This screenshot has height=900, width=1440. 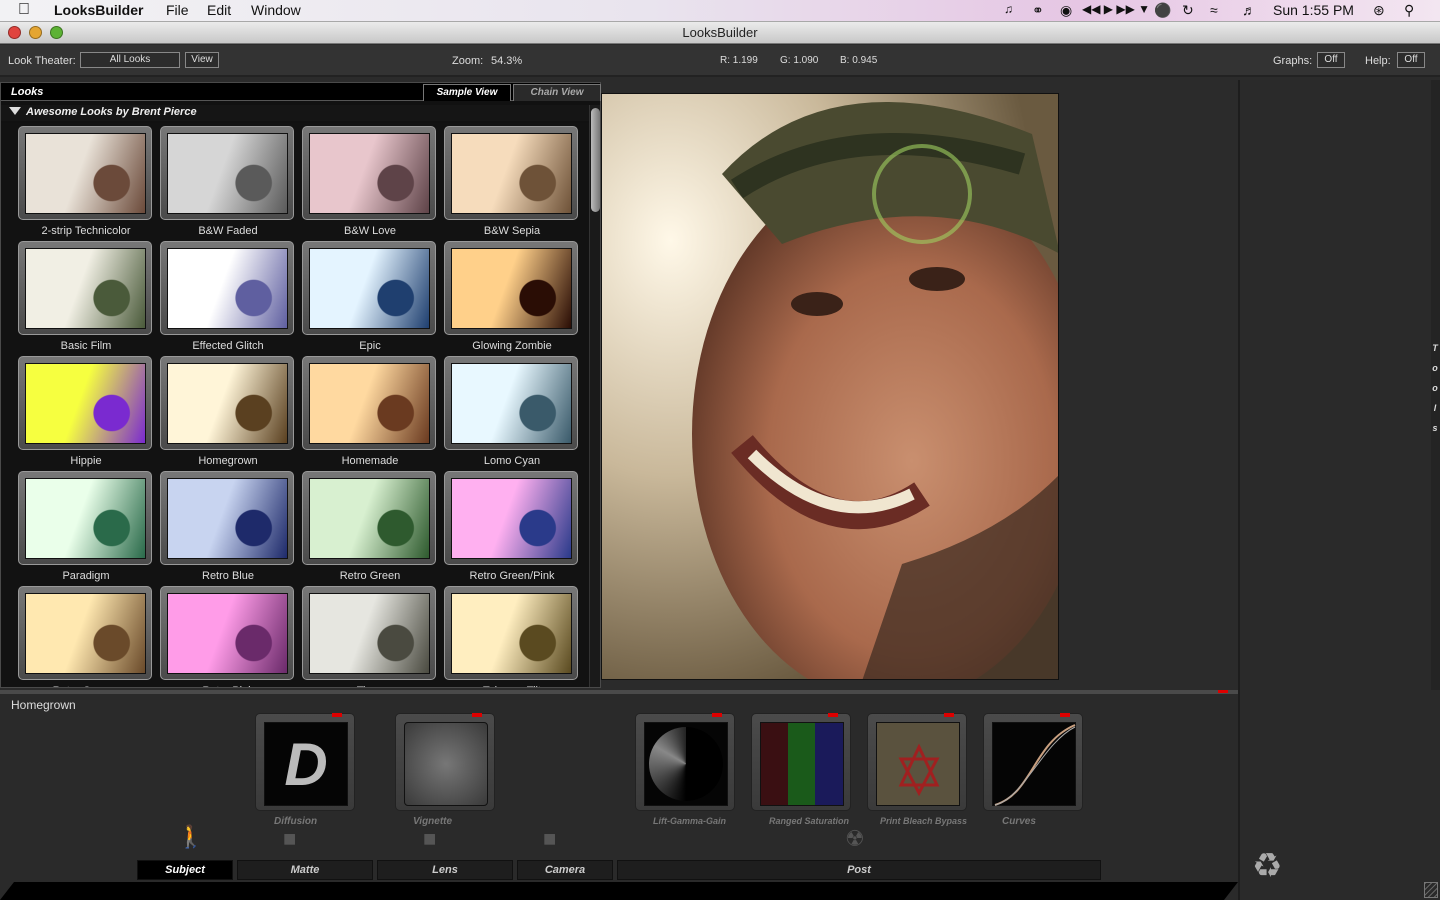 I want to click on look-tile: Basic Film, so click(x=85, y=296).